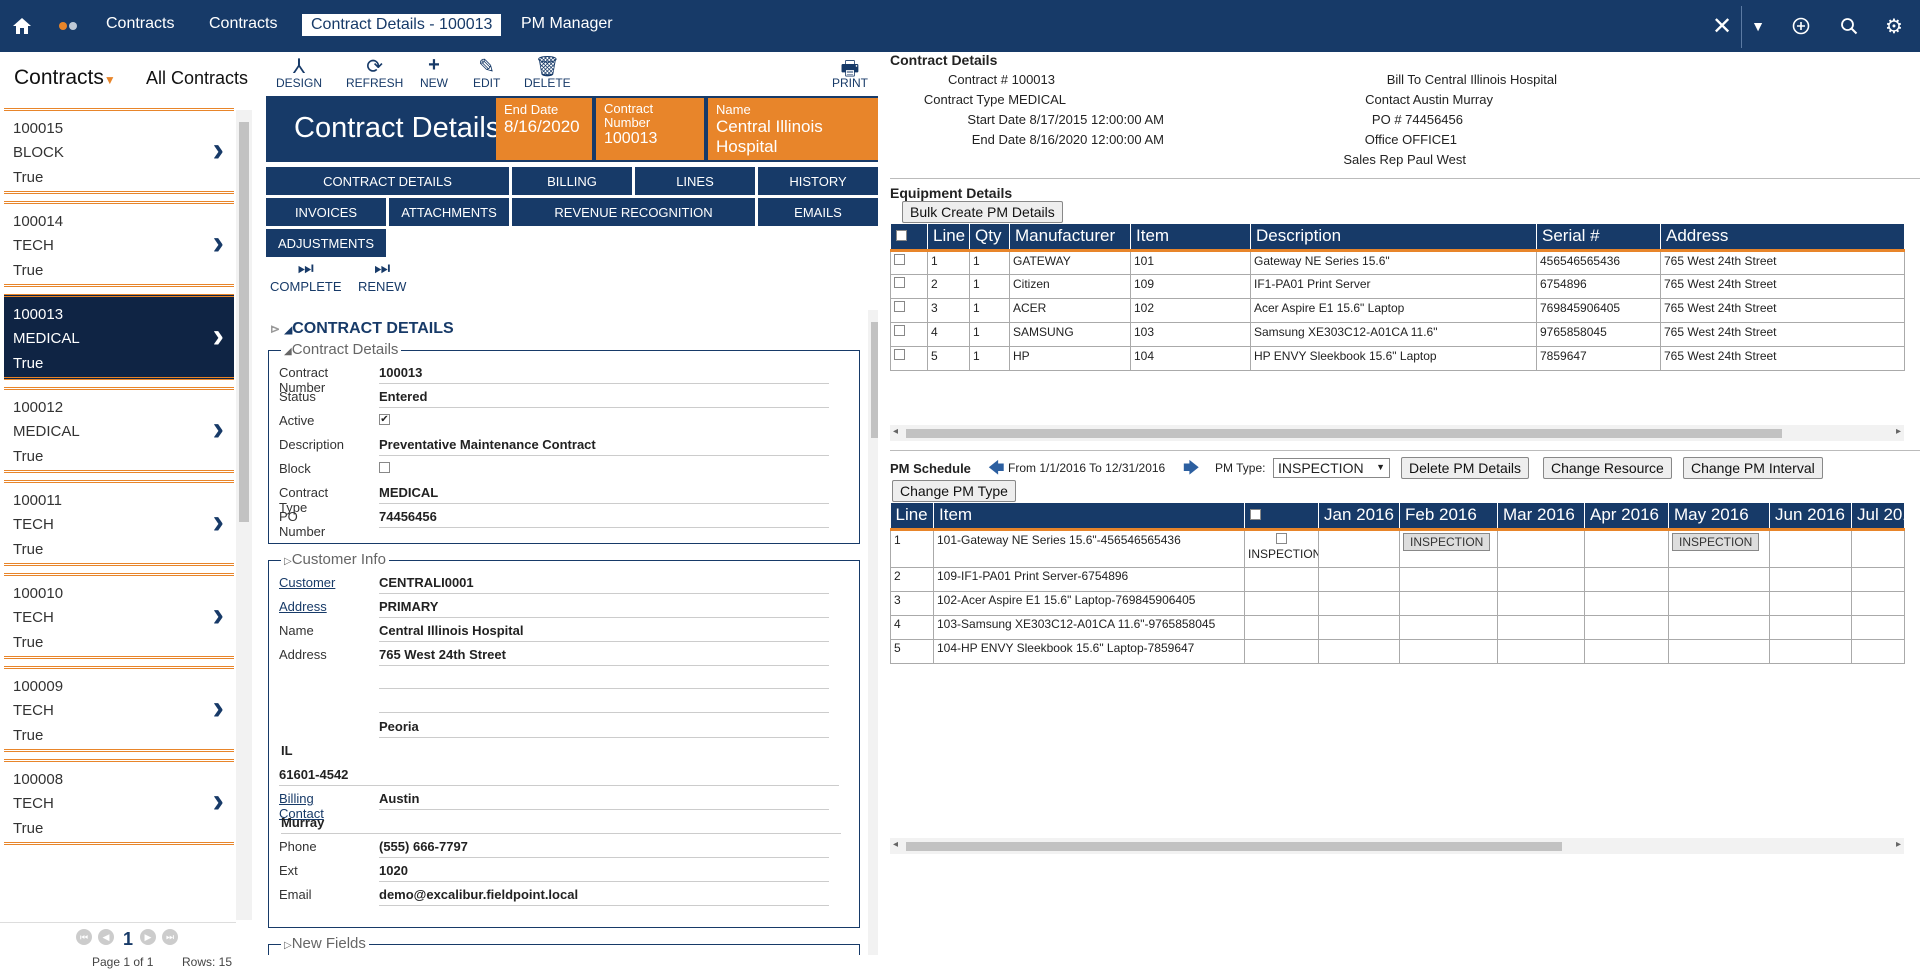 The width and height of the screenshot is (1920, 969). Describe the element at coordinates (68, 26) in the screenshot. I see `apps-icon` at that location.